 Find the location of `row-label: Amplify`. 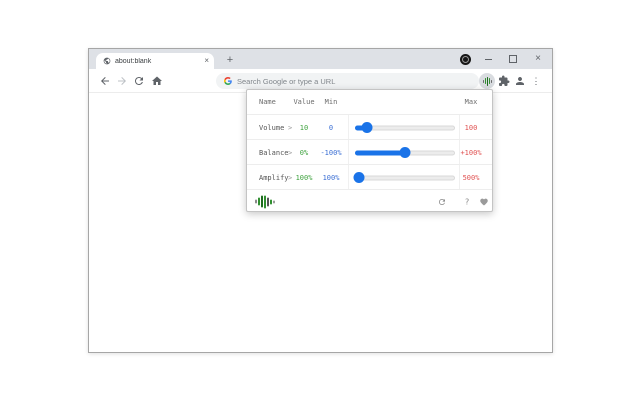

row-label: Amplify is located at coordinates (274, 177).